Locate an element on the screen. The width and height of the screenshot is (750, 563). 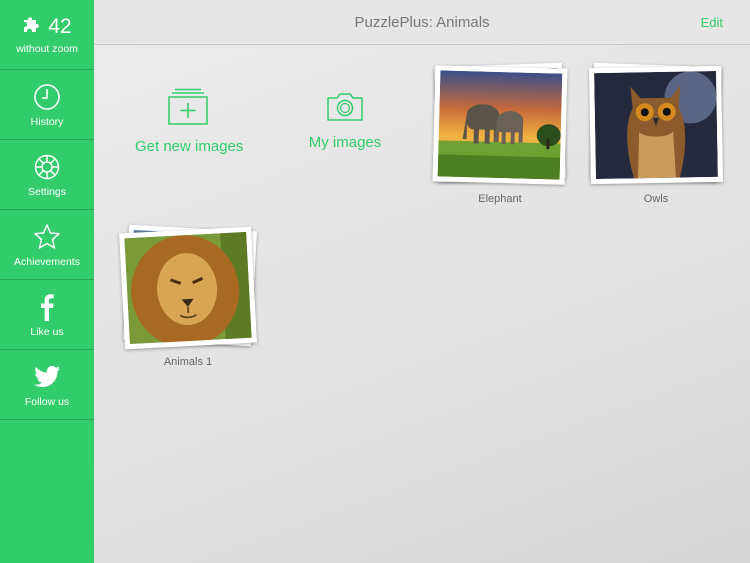
score-label: without zoom is located at coordinates (47, 49).